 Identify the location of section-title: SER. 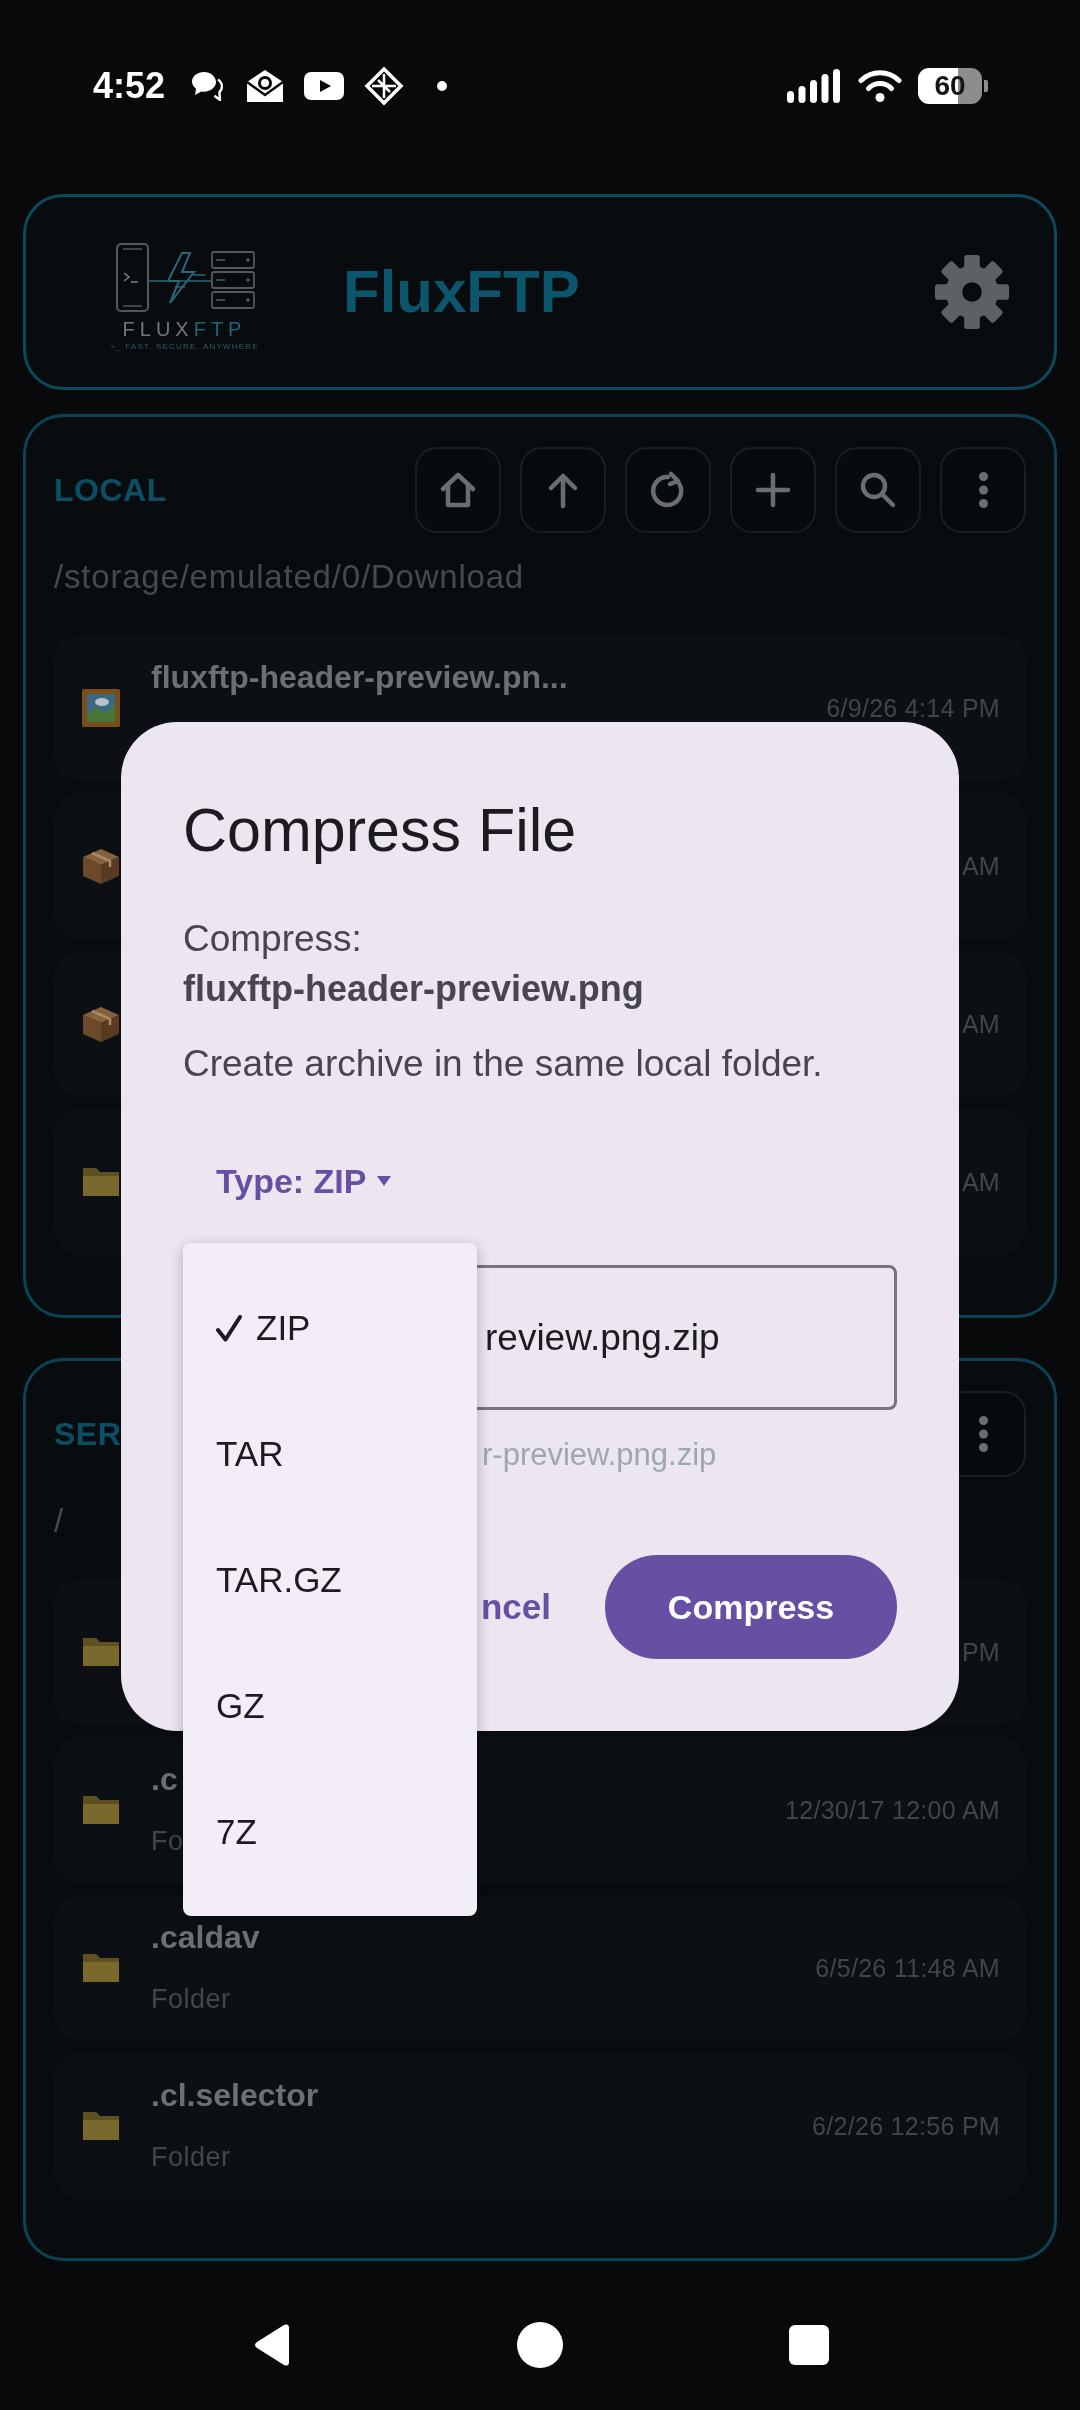
(88, 1434).